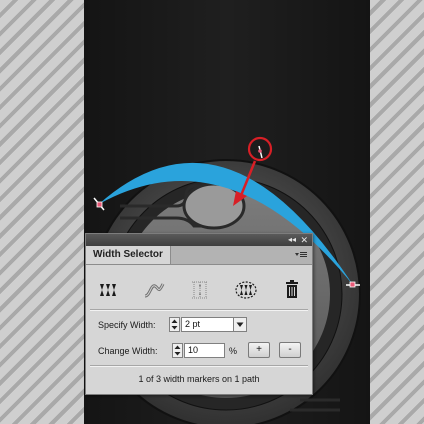  Describe the element at coordinates (108, 290) in the screenshot. I see `width-point-icon` at that location.